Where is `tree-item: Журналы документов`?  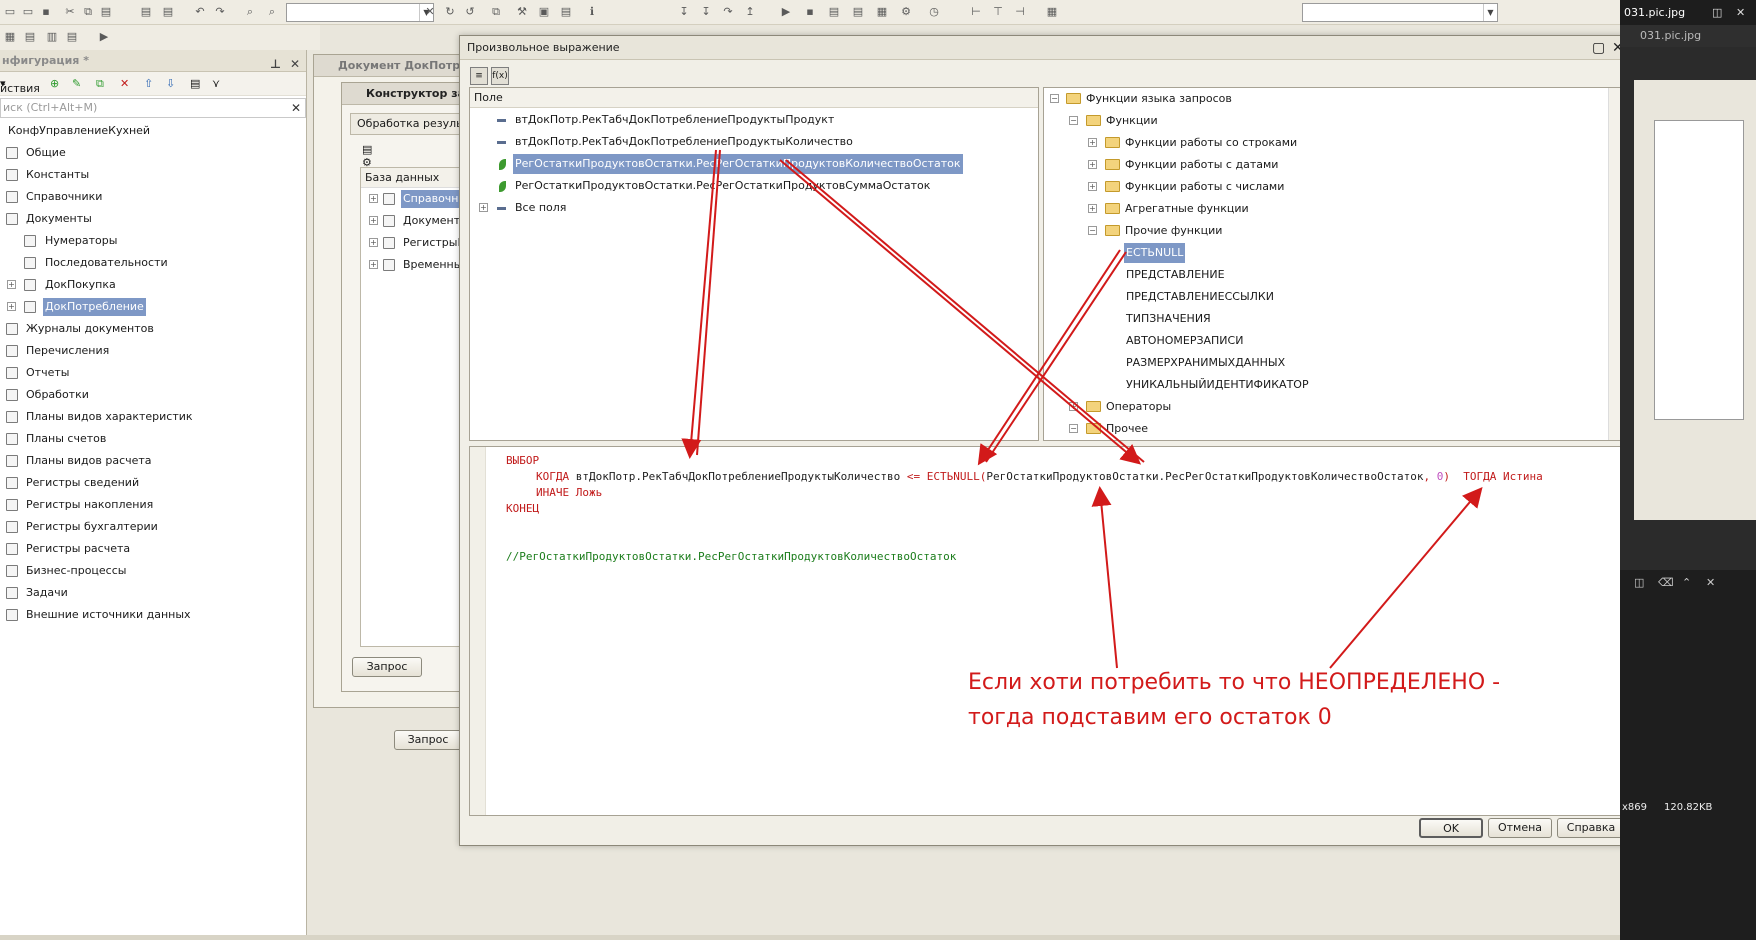 tree-item: Журналы документов is located at coordinates (153, 329).